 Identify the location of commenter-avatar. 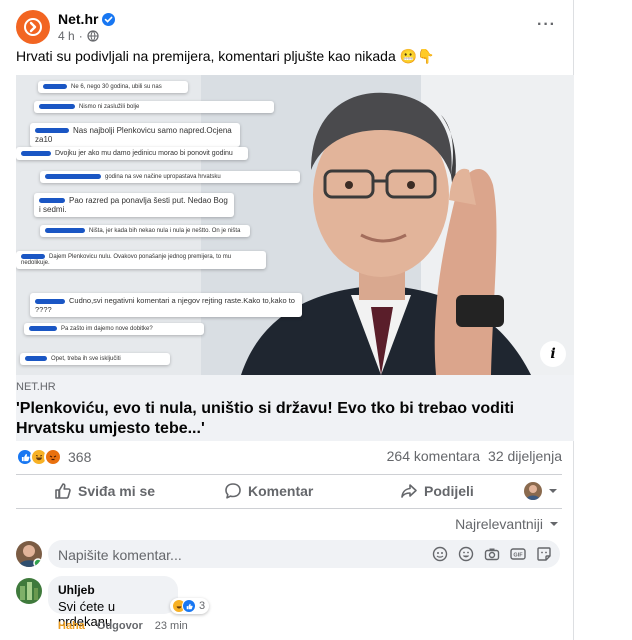
(29, 591).